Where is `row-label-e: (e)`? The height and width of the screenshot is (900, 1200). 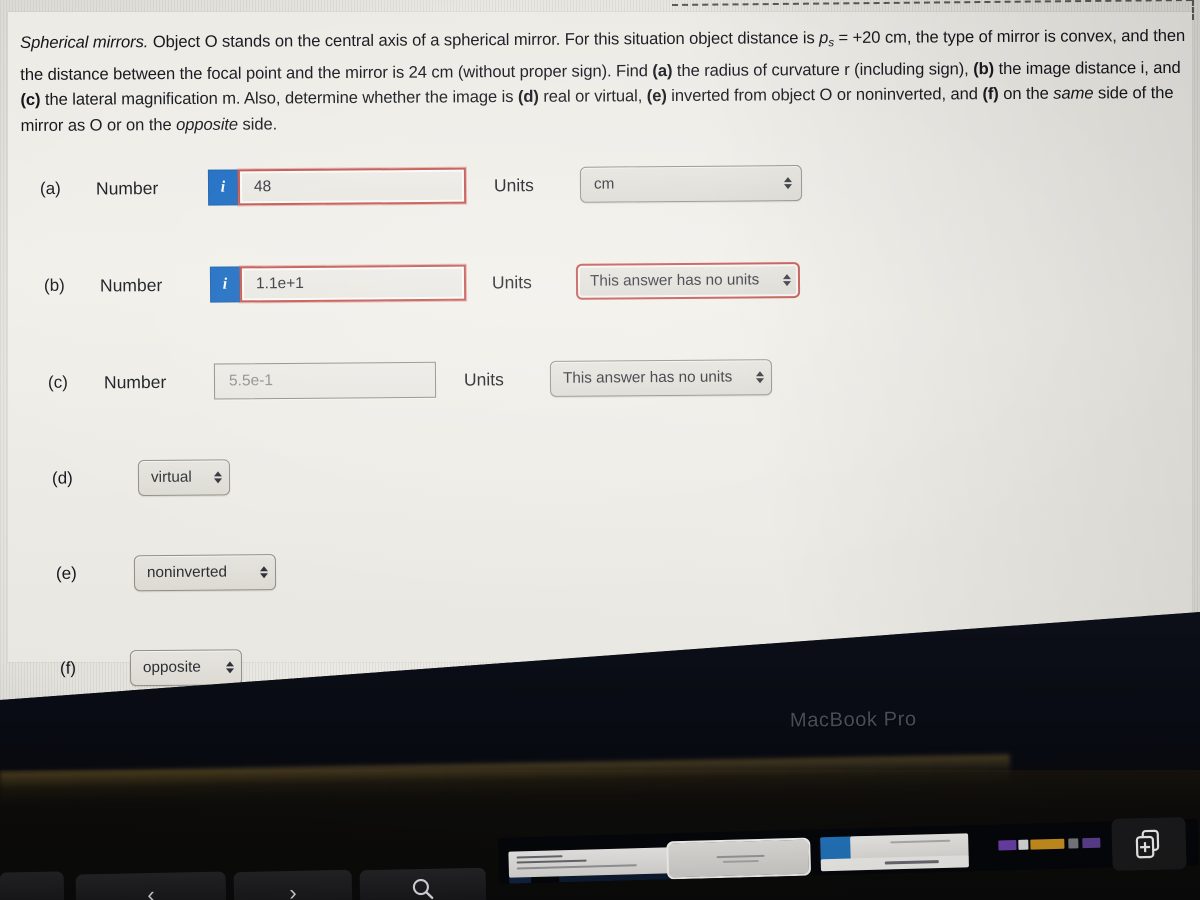
row-label-e: (e) is located at coordinates (66, 573).